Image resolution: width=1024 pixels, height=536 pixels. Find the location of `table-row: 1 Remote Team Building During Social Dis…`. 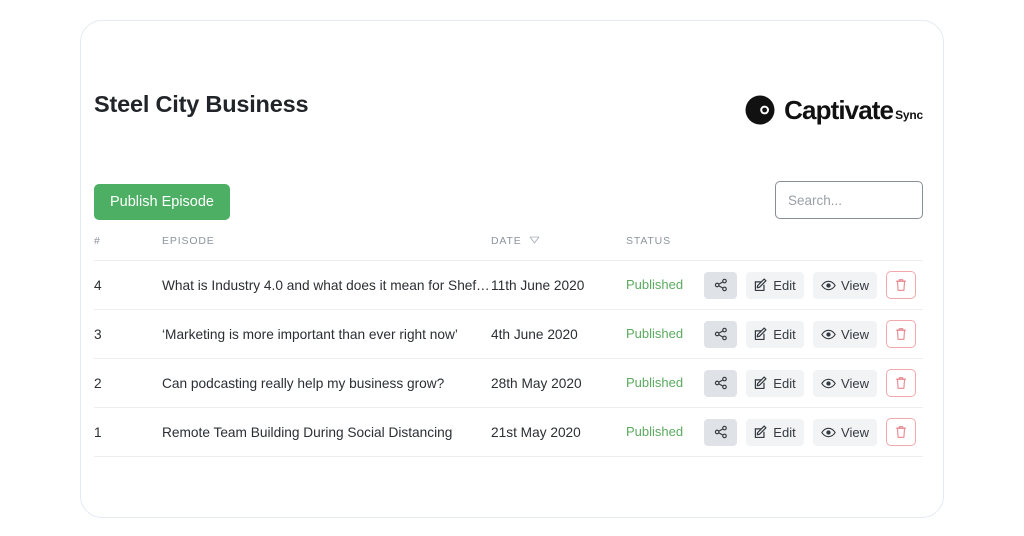

table-row: 1 Remote Team Building During Social Dis… is located at coordinates (508, 432).